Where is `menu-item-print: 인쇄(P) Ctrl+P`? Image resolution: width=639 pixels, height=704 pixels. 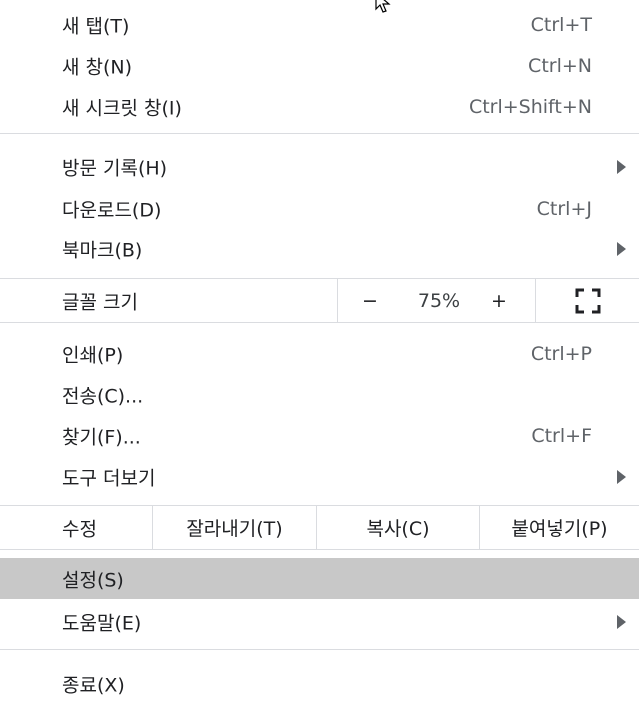
menu-item-print: 인쇄(P) Ctrl+P is located at coordinates (319, 353).